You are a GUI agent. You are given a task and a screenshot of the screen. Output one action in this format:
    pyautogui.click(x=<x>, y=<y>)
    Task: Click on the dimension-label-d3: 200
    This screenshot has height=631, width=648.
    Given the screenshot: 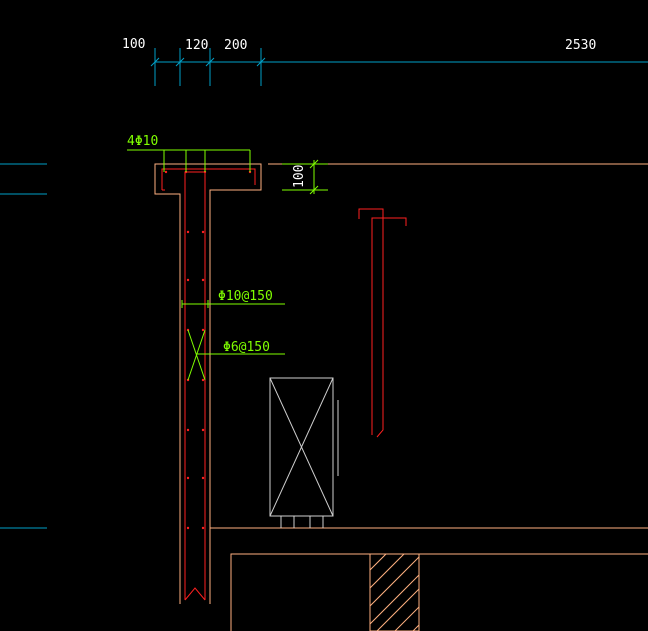 What is the action you would take?
    pyautogui.click(x=235, y=45)
    